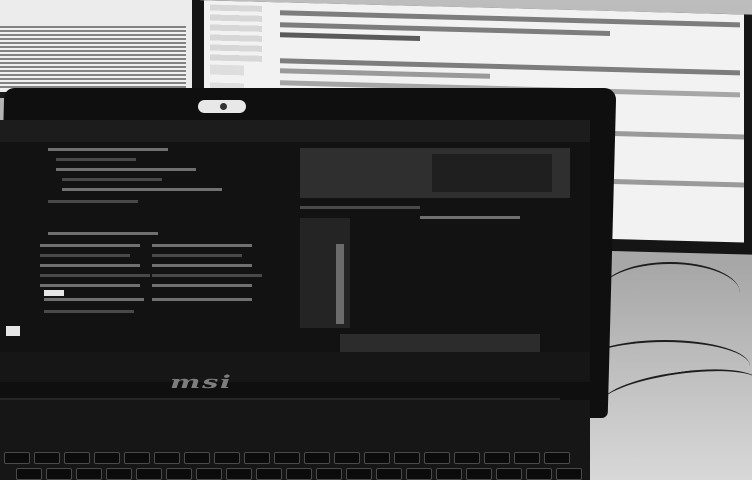  Describe the element at coordinates (54, 293) in the screenshot. I see `selection-marker` at that location.